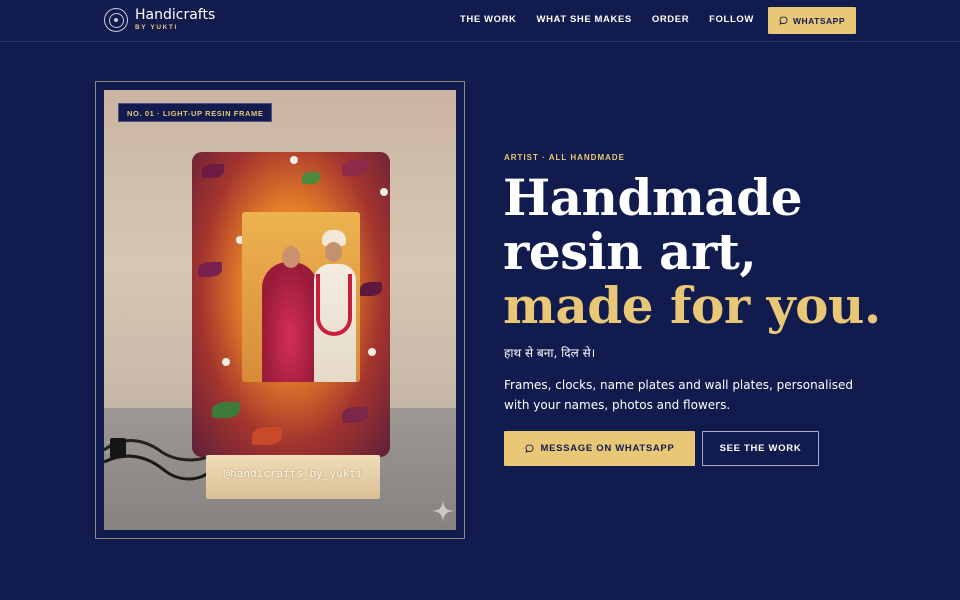 The height and width of the screenshot is (600, 960). I want to click on message-on-whatsapp-label: MESSAGE ON WHATSAPP, so click(607, 448).